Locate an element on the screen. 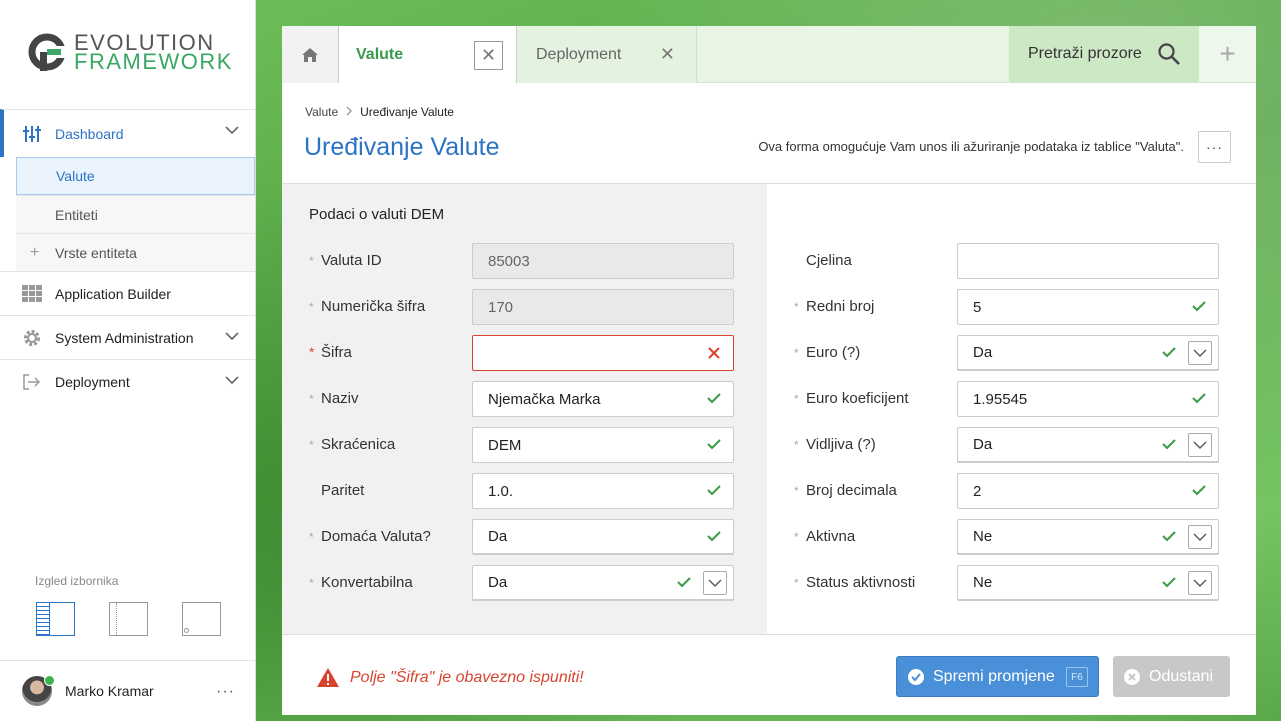 This screenshot has width=1281, height=721. breadcrumb-item: Valute is located at coordinates (321, 112).